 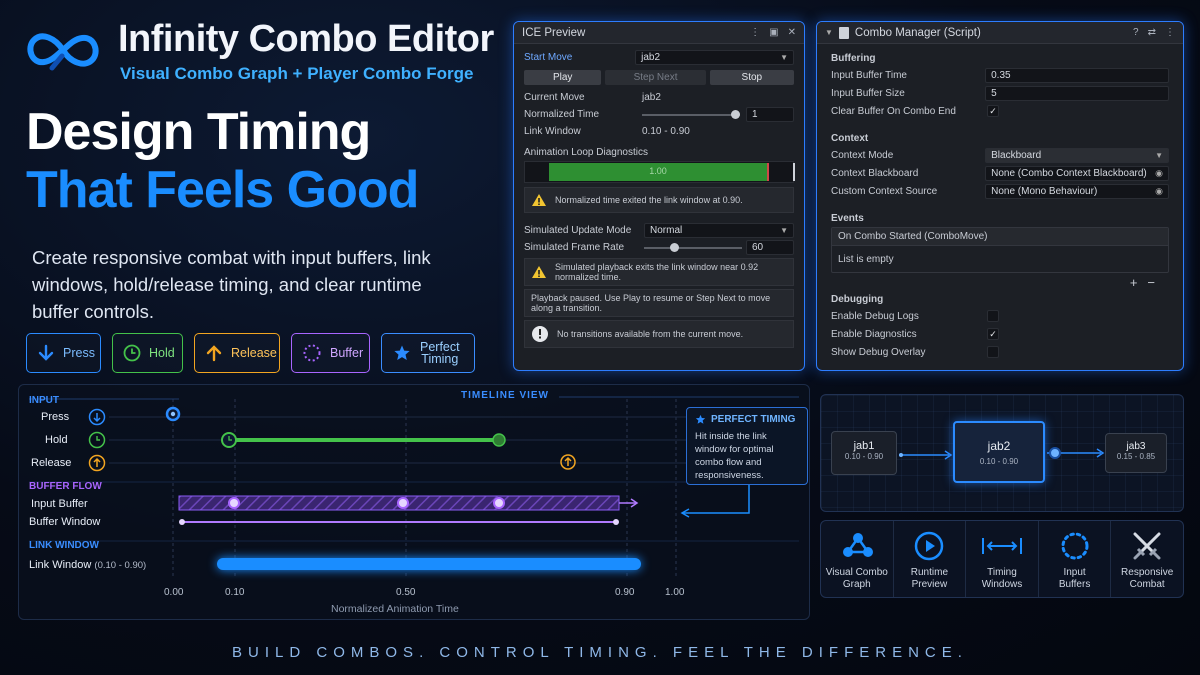 I want to click on chip-buffer-label: Buffer, so click(x=347, y=353).